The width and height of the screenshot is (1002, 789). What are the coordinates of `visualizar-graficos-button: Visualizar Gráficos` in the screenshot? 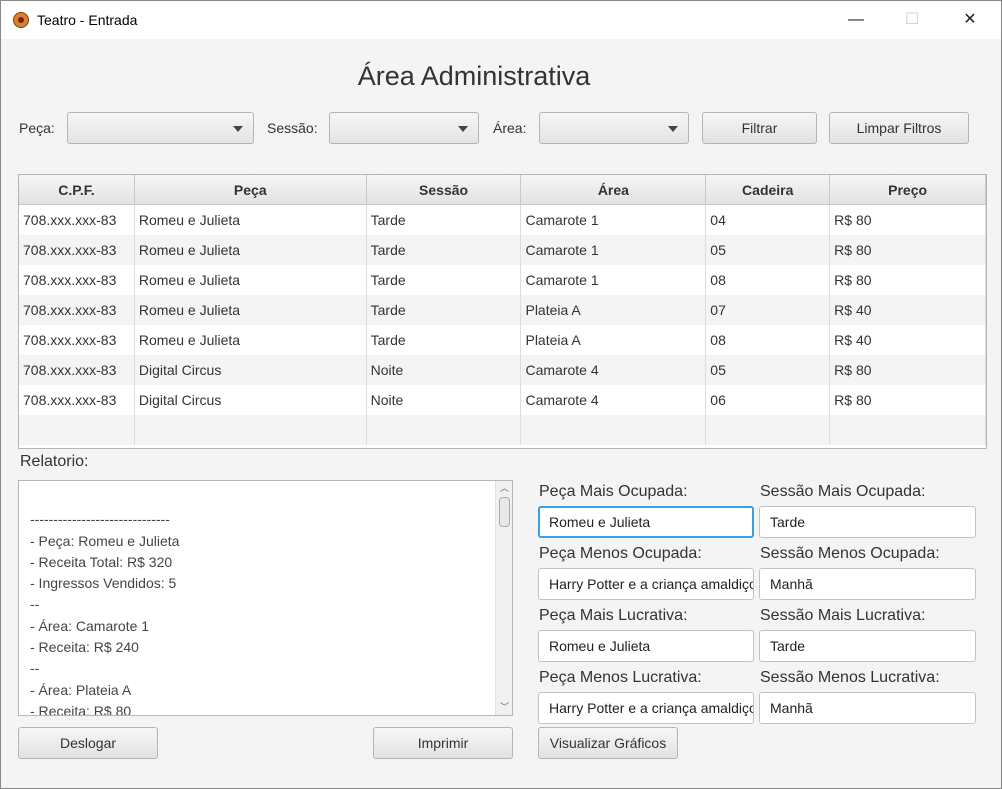 It's located at (608, 743).